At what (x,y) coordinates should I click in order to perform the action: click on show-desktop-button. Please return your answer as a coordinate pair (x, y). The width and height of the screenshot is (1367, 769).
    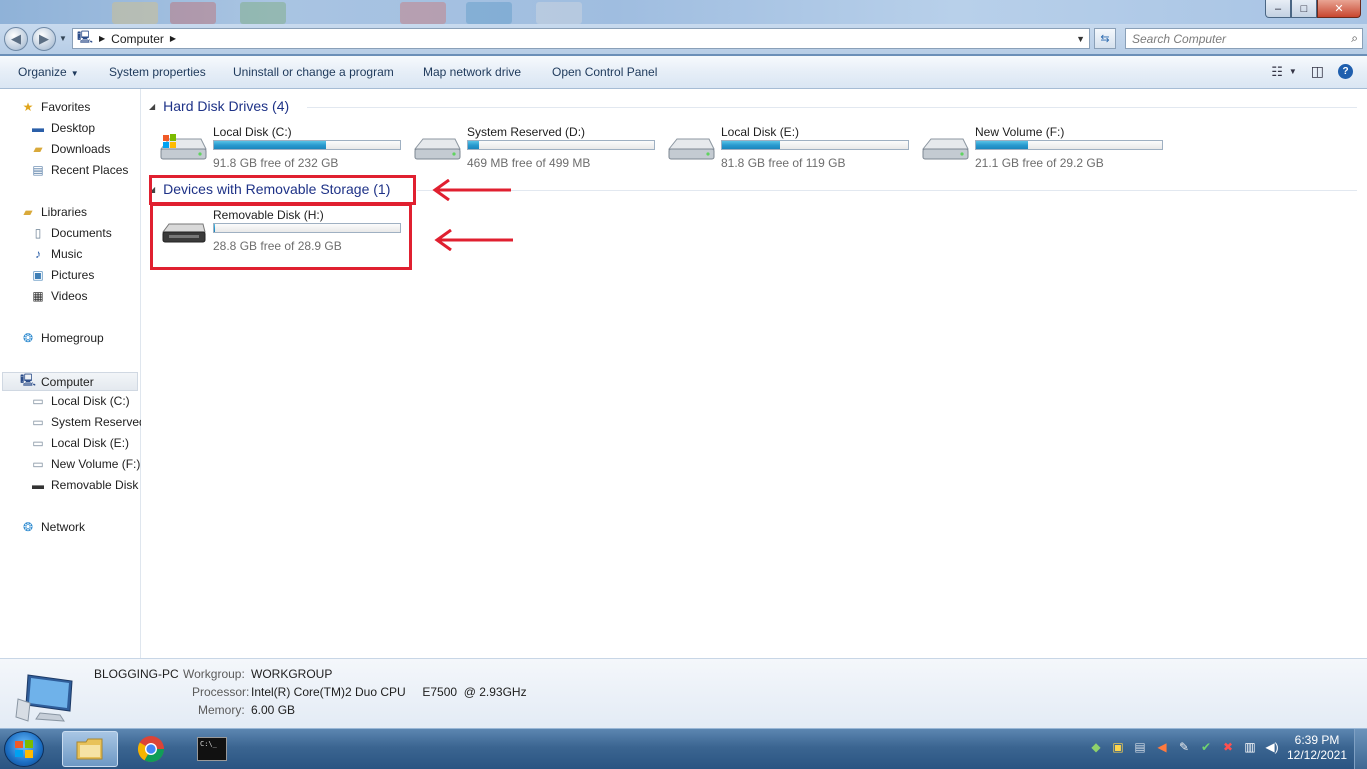
    Looking at the image, I should click on (1360, 749).